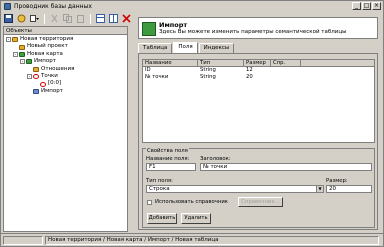  I want to click on column-header-type: Тип, so click(221, 63).